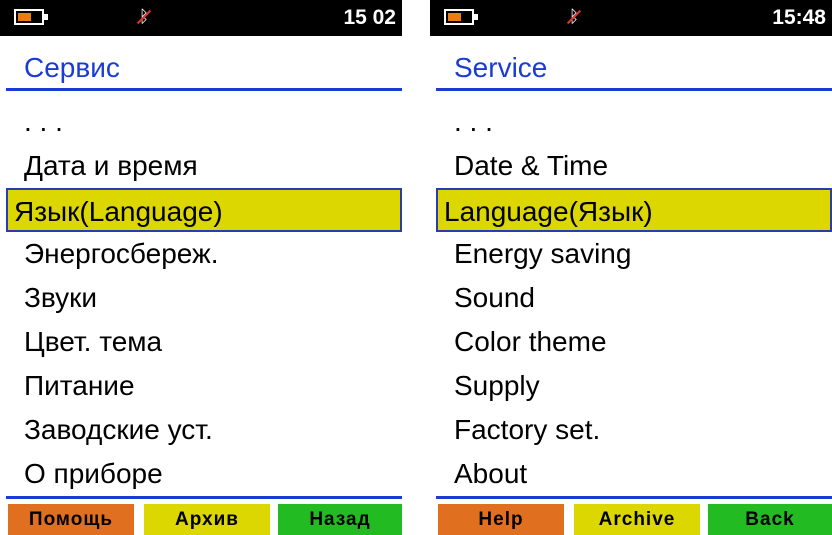 The width and height of the screenshot is (832, 535). I want to click on status-bar: ᛒ 15:48, so click(631, 18).